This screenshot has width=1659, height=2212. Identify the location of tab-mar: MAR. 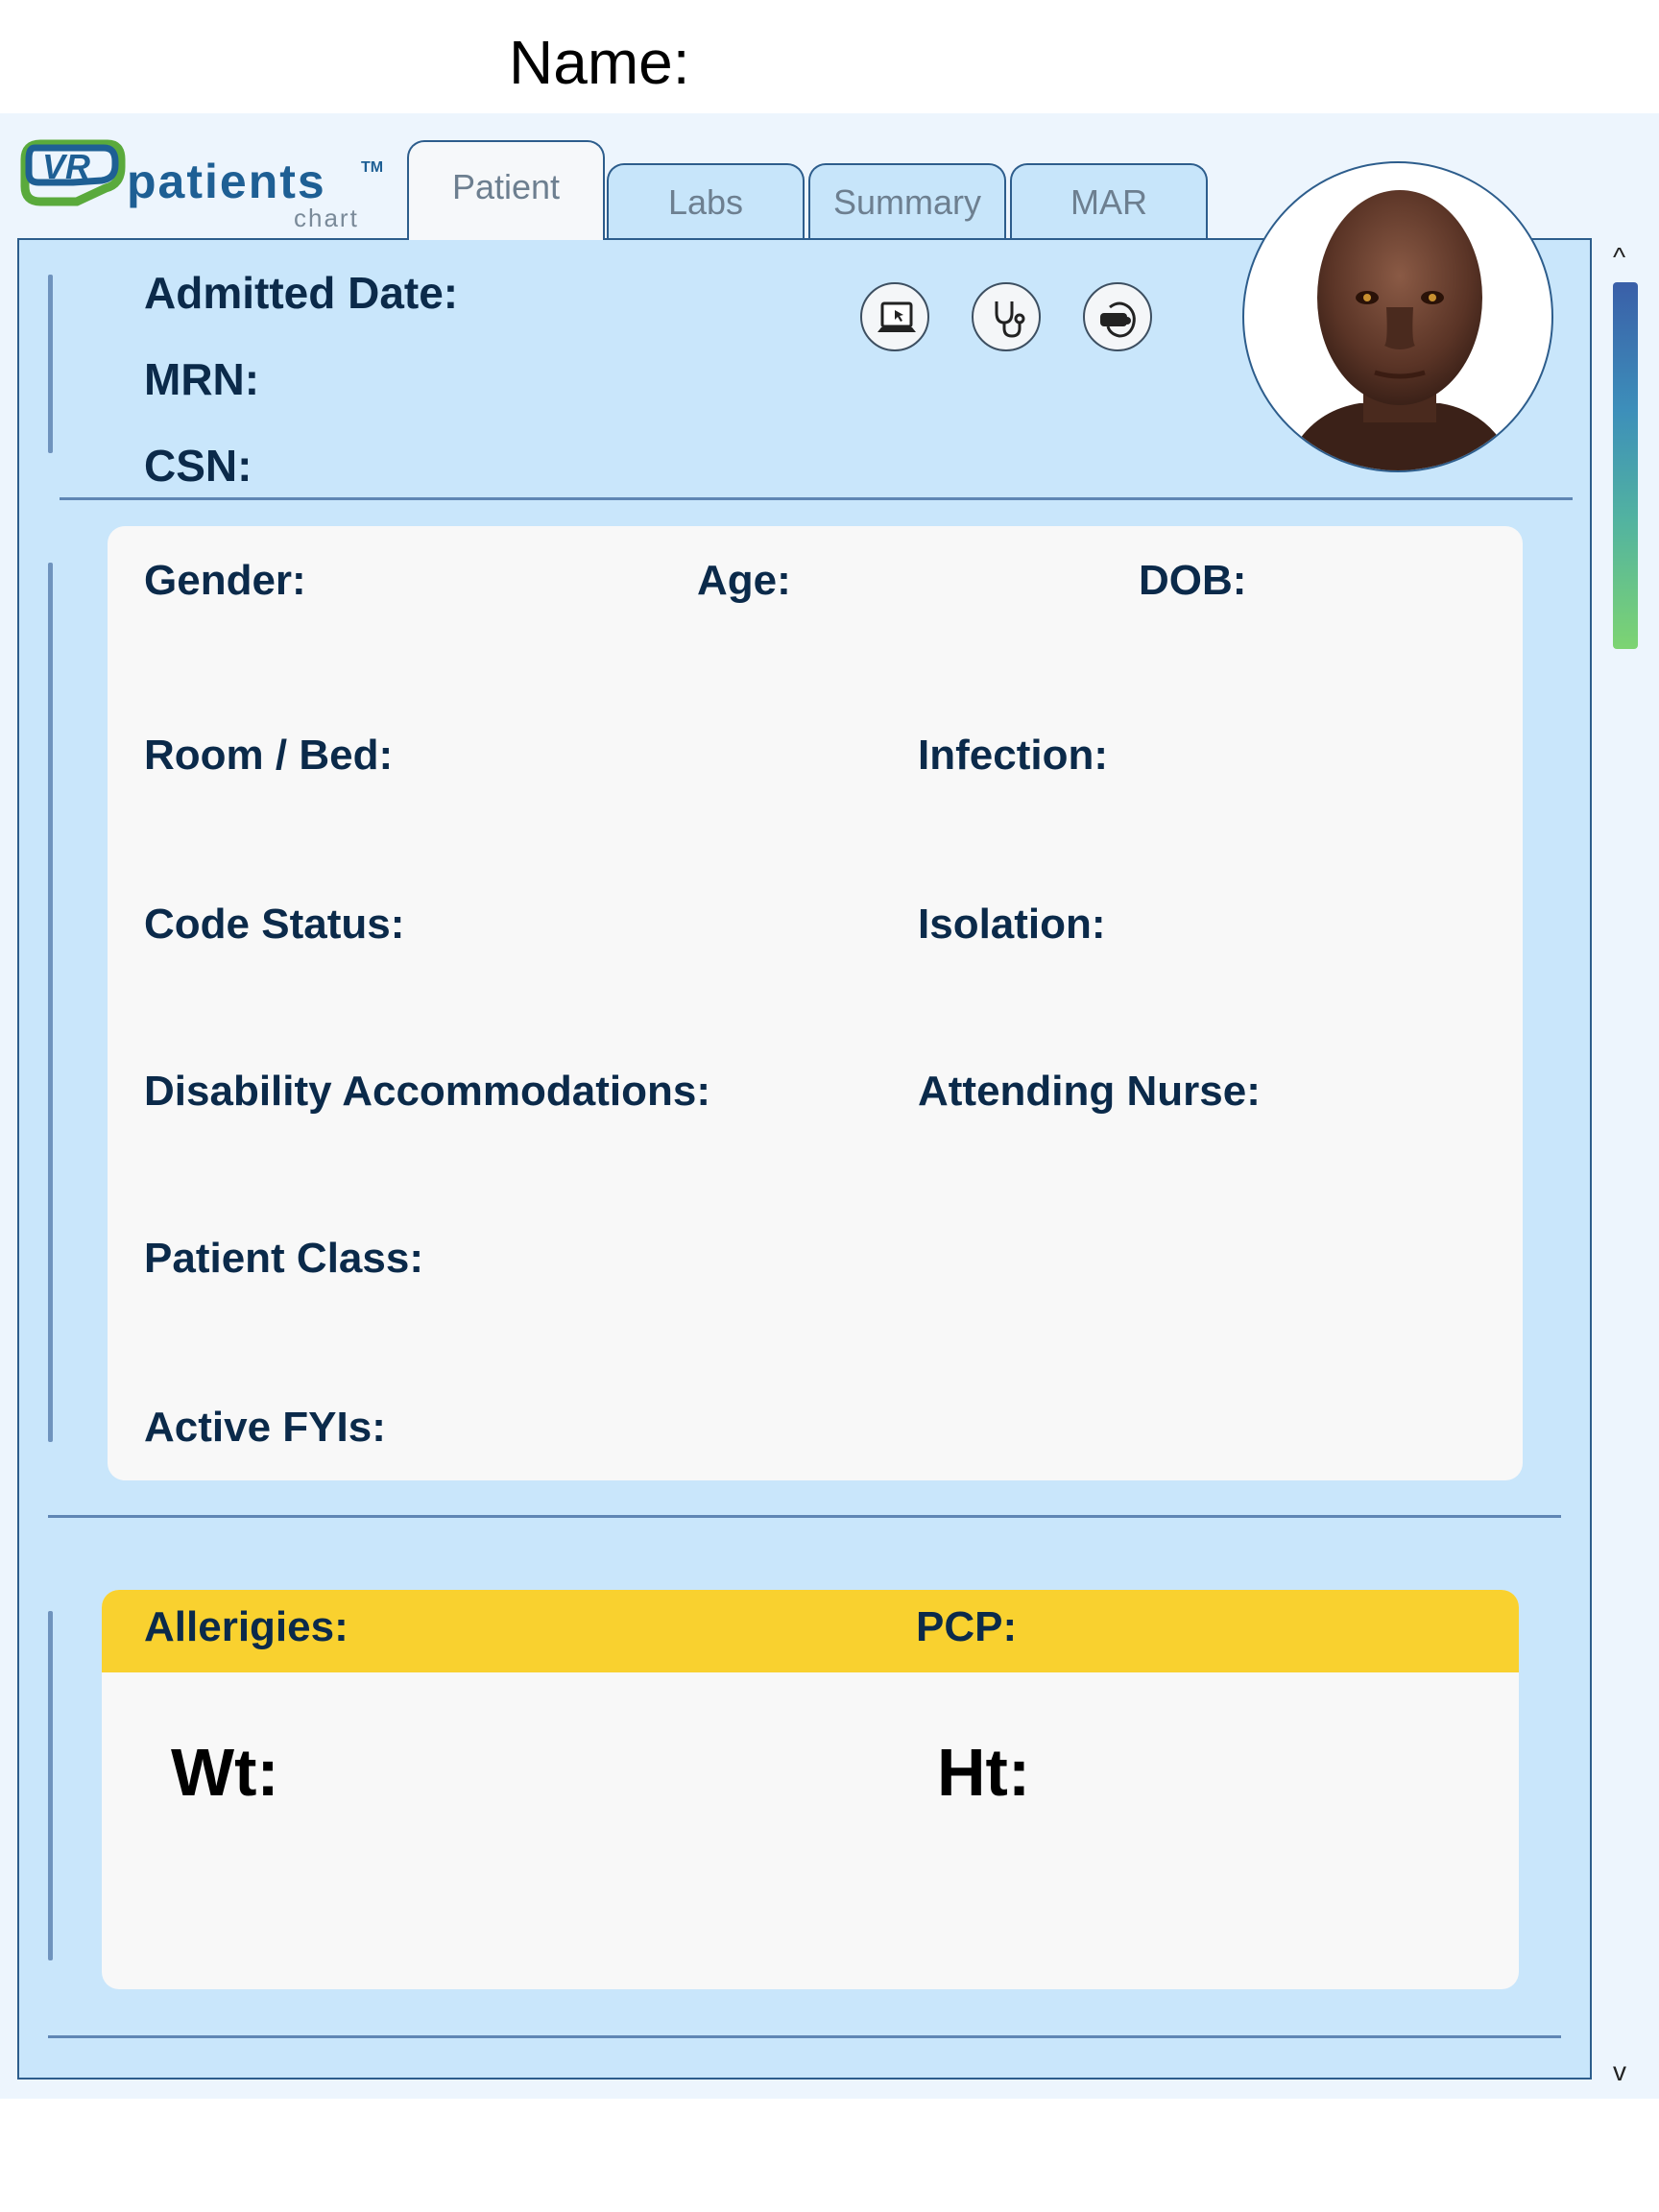
(1109, 201).